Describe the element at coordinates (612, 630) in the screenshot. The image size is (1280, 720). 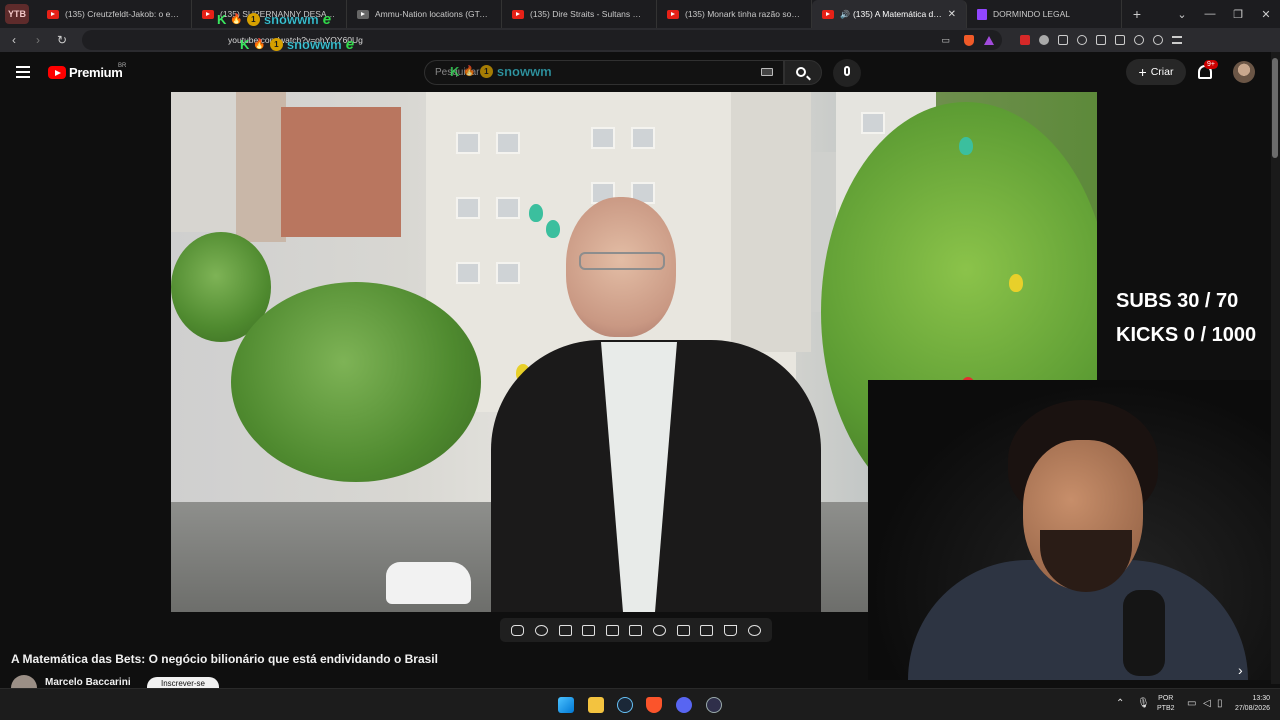
I see `pip-icon` at that location.